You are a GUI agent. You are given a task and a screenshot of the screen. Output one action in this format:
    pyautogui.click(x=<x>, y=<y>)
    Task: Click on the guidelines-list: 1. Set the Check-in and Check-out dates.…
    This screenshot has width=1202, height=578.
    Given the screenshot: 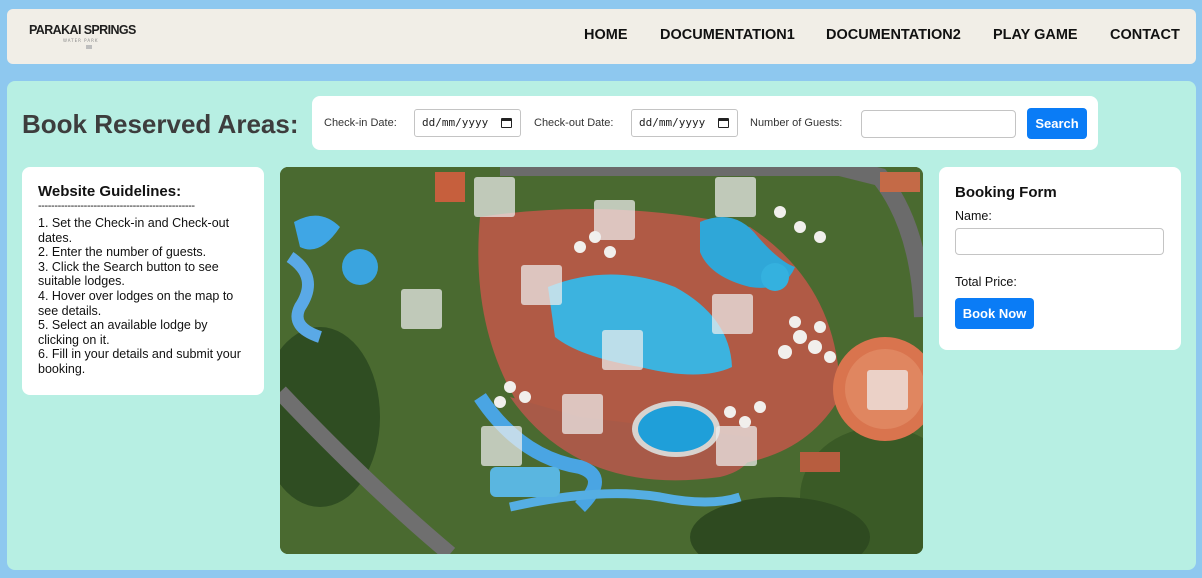 What is the action you would take?
    pyautogui.click(x=142, y=296)
    